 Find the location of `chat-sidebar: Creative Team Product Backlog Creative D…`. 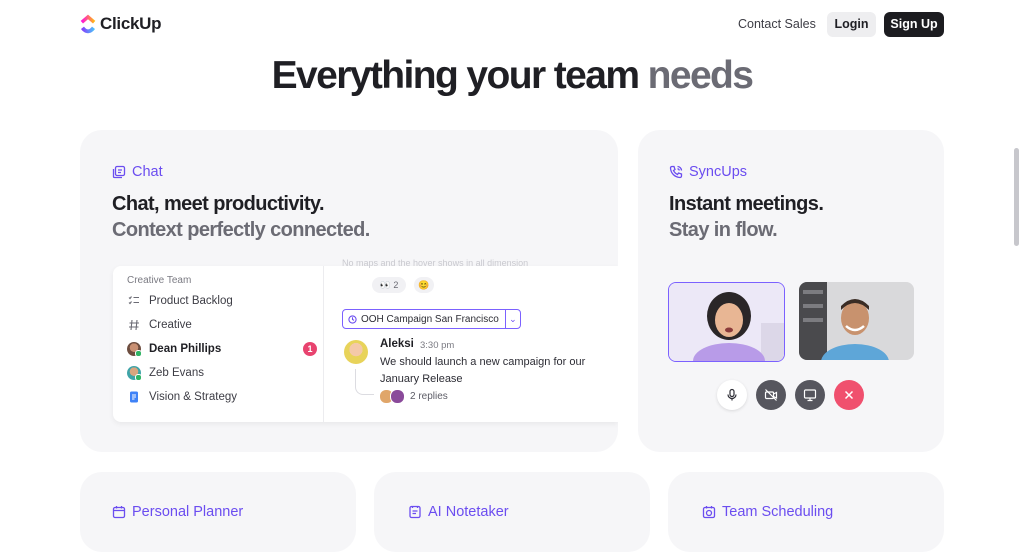

chat-sidebar: Creative Team Product Backlog Creative D… is located at coordinates (218, 344).